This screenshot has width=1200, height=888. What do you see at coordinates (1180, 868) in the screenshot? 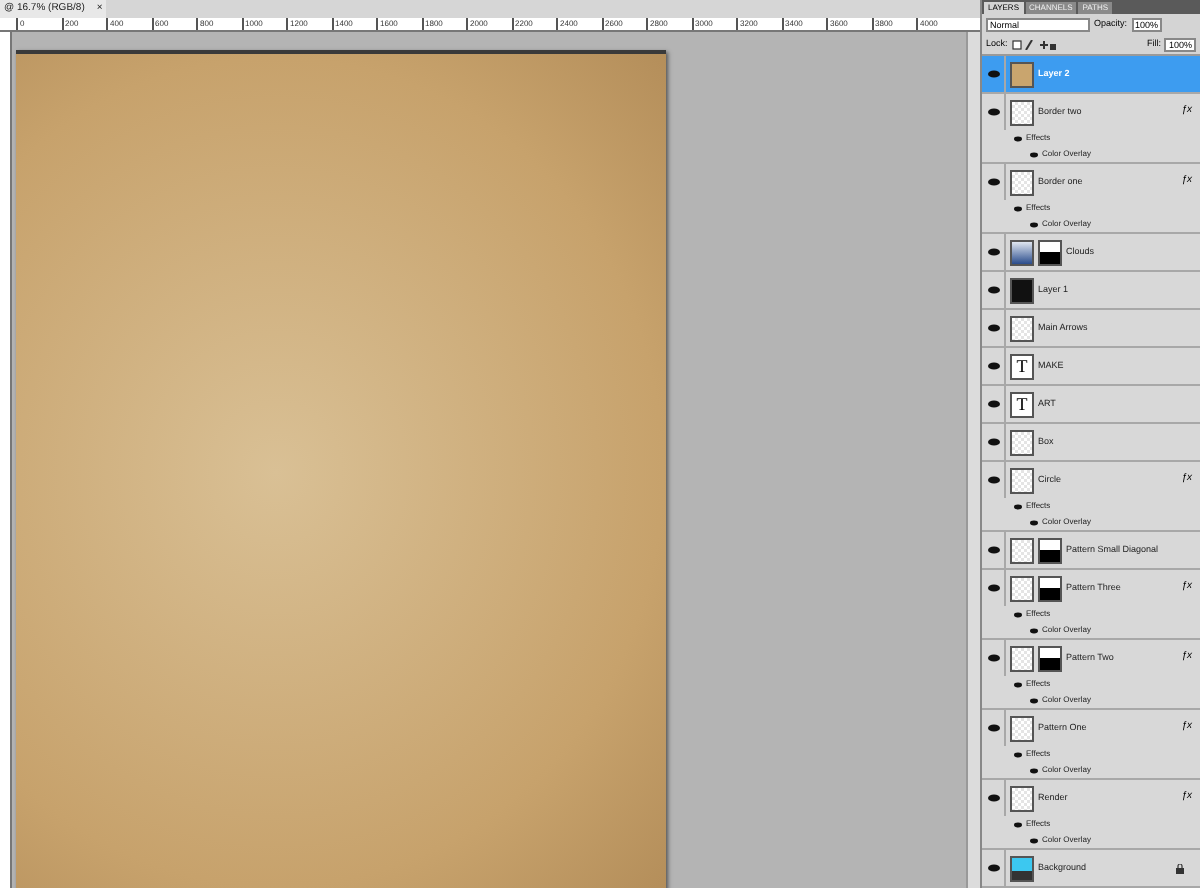
I see `lock-icon` at bounding box center [1180, 868].